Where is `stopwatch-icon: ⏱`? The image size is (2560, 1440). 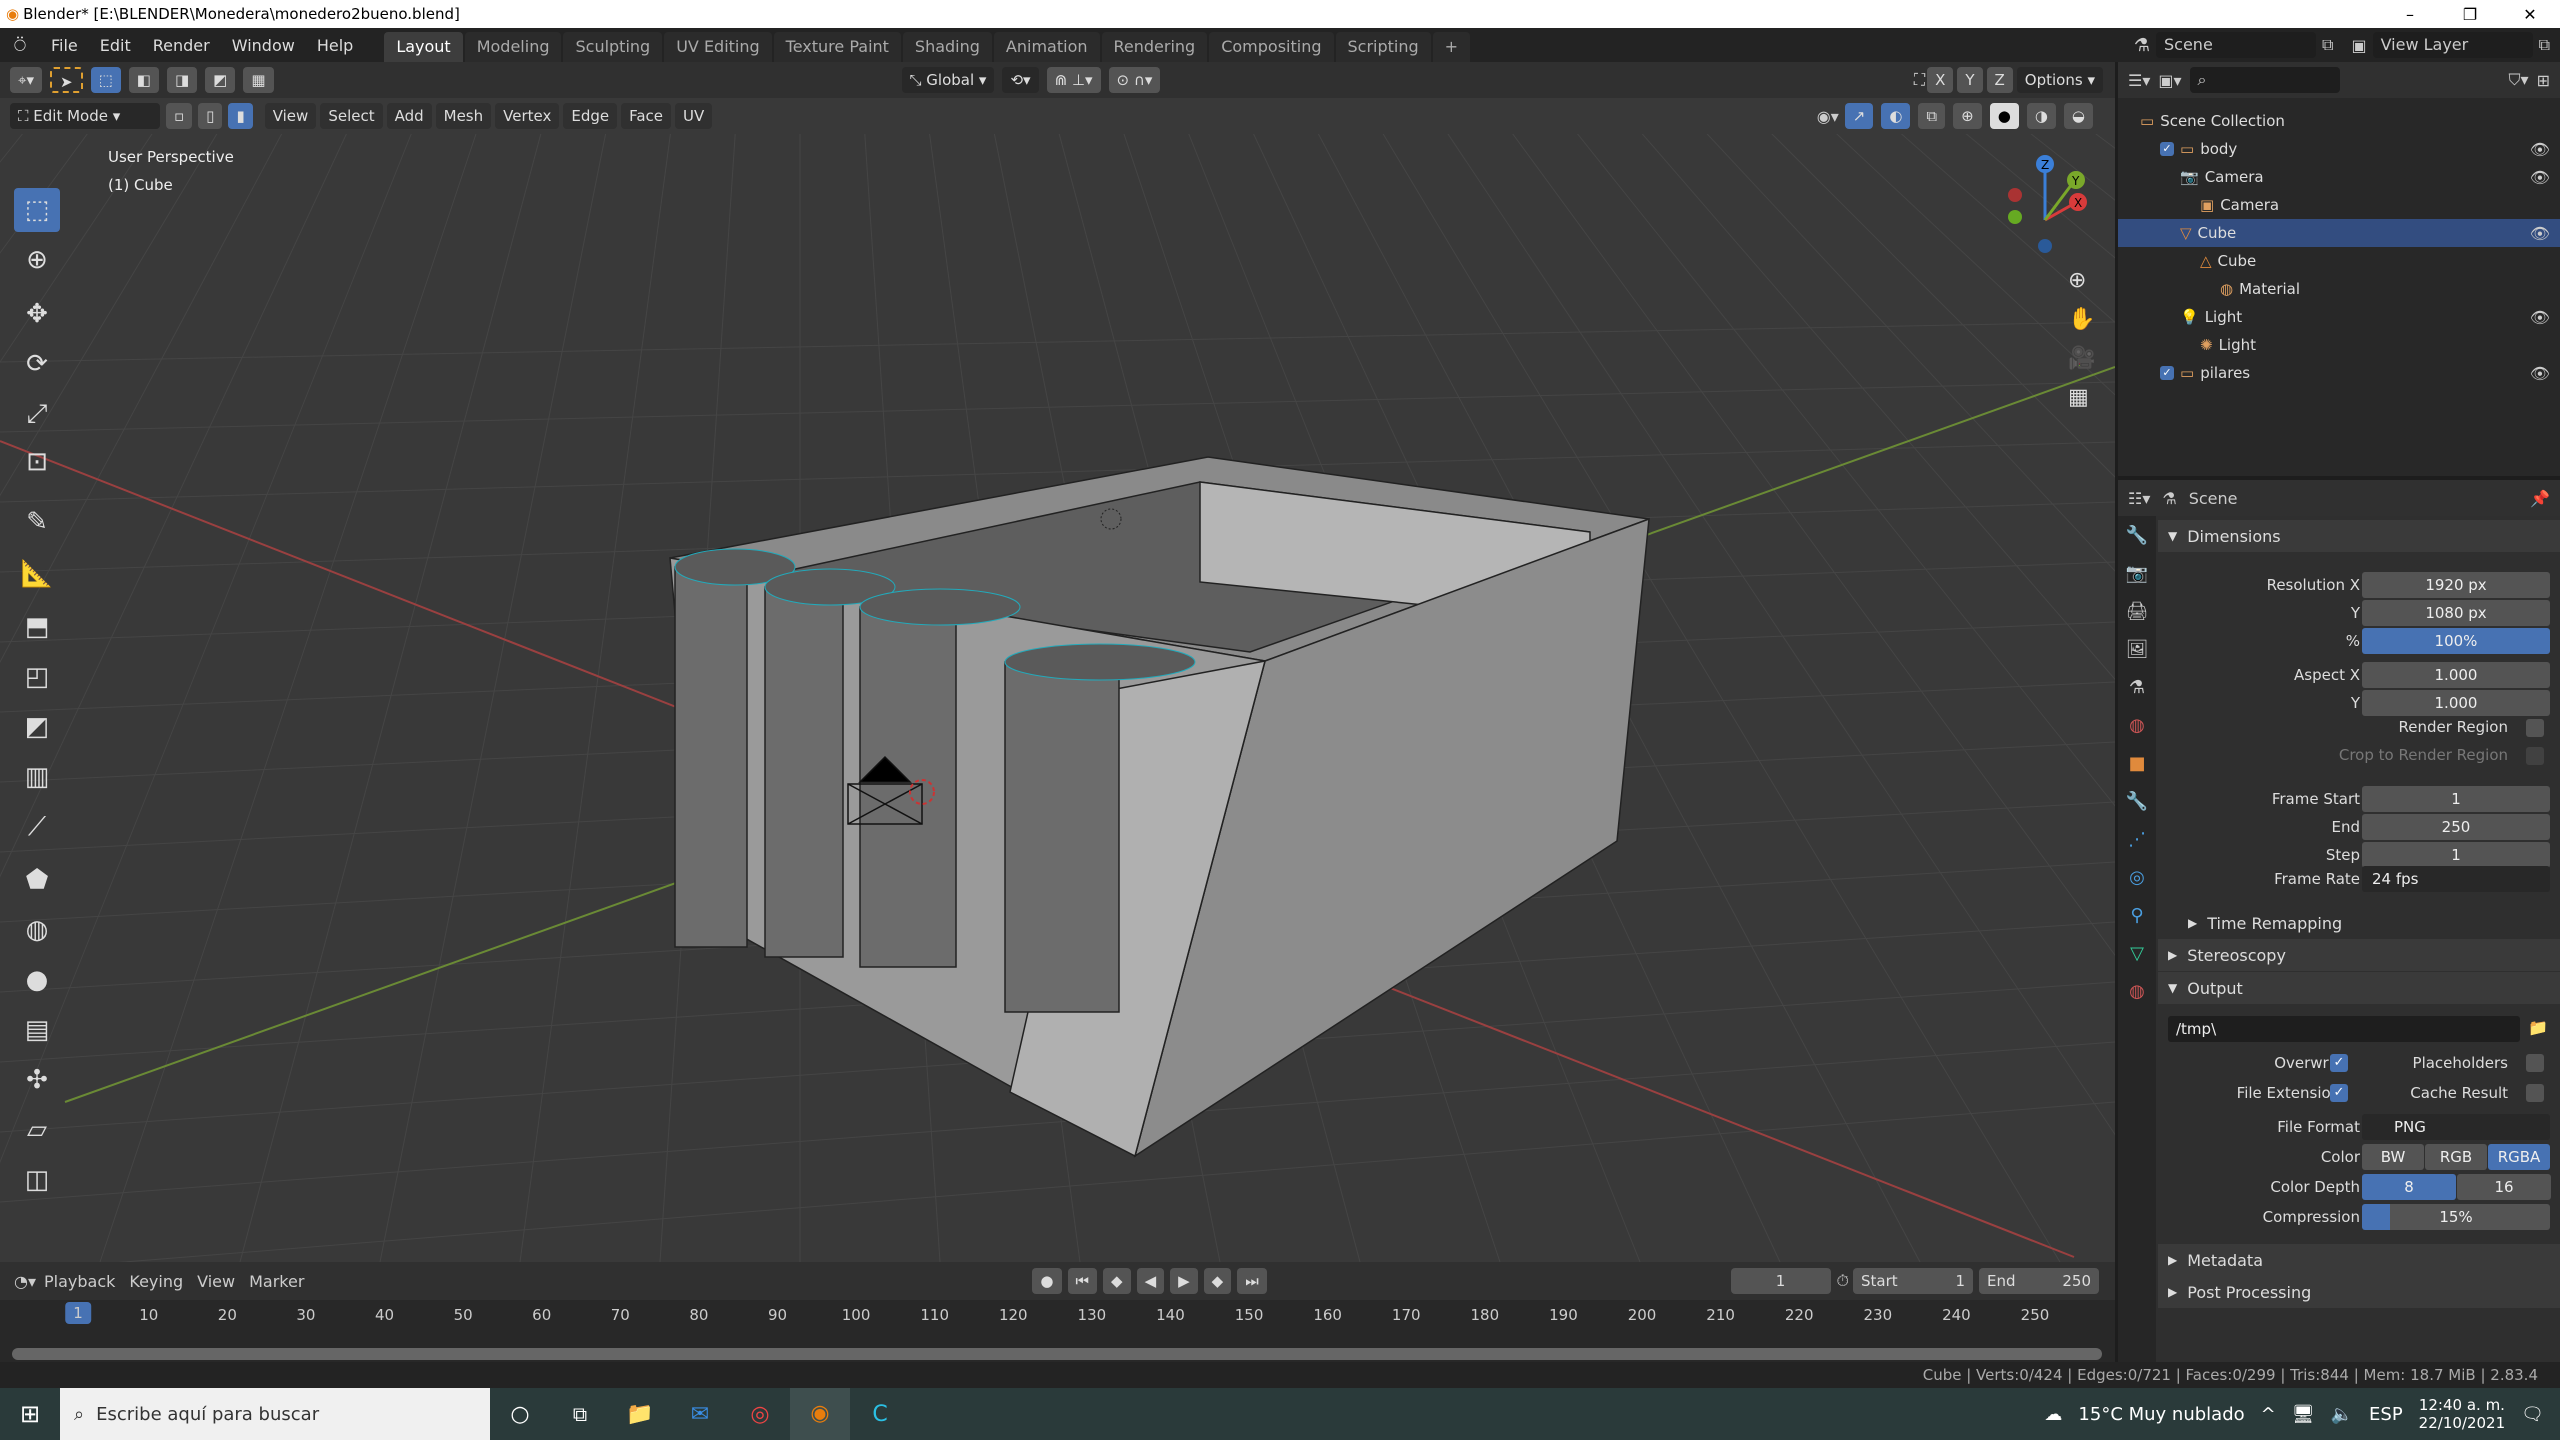
stopwatch-icon: ⏱ is located at coordinates (1843, 1281).